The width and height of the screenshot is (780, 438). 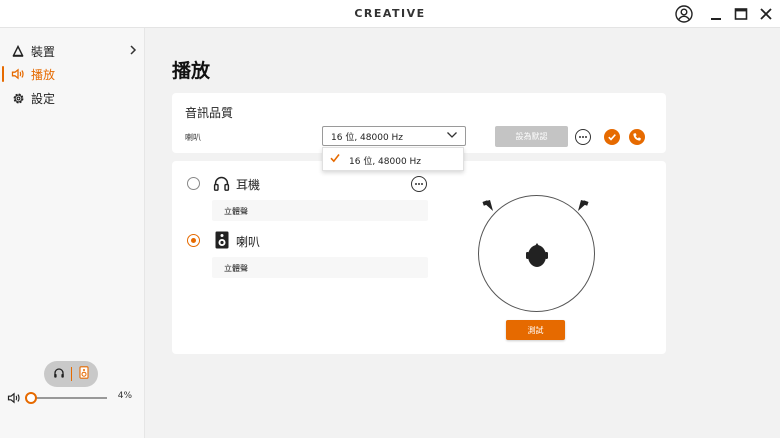 What do you see at coordinates (684, 14) in the screenshot?
I see `account-icon` at bounding box center [684, 14].